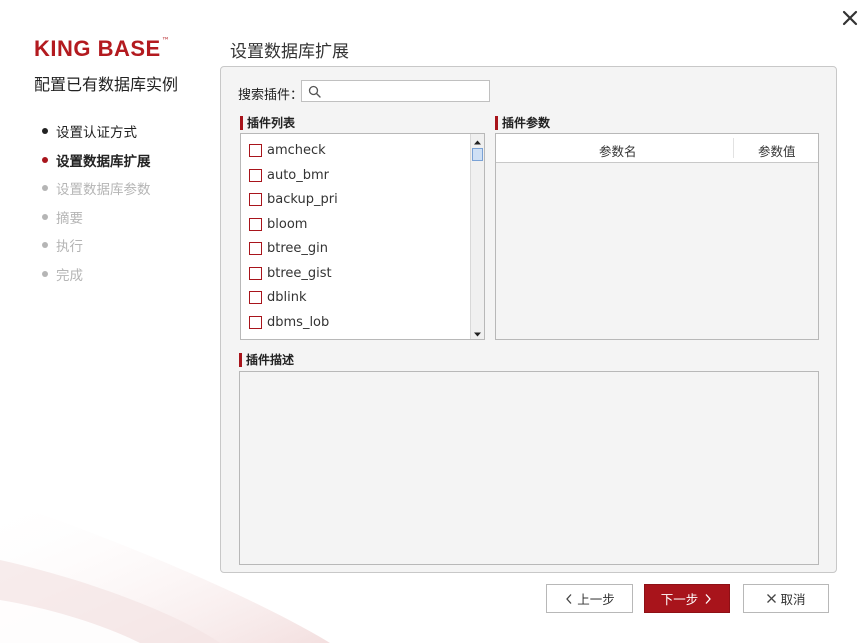  I want to click on step-label: 完成, so click(69, 275).